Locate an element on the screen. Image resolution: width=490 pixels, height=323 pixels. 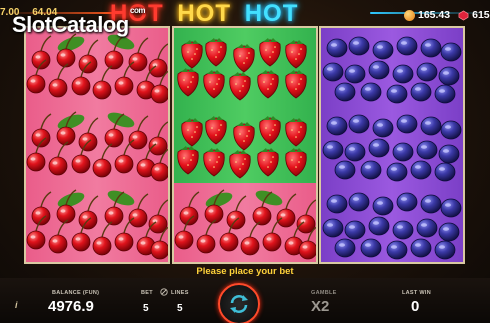
spin-button is located at coordinates (239, 303).